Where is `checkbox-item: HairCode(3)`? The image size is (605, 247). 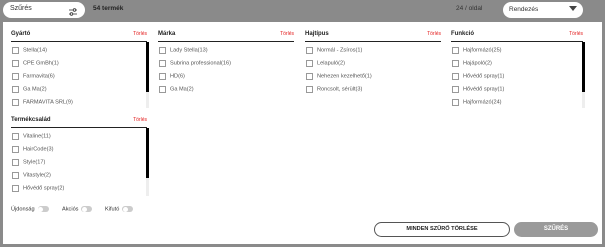 checkbox-item: HairCode(3) is located at coordinates (32, 151).